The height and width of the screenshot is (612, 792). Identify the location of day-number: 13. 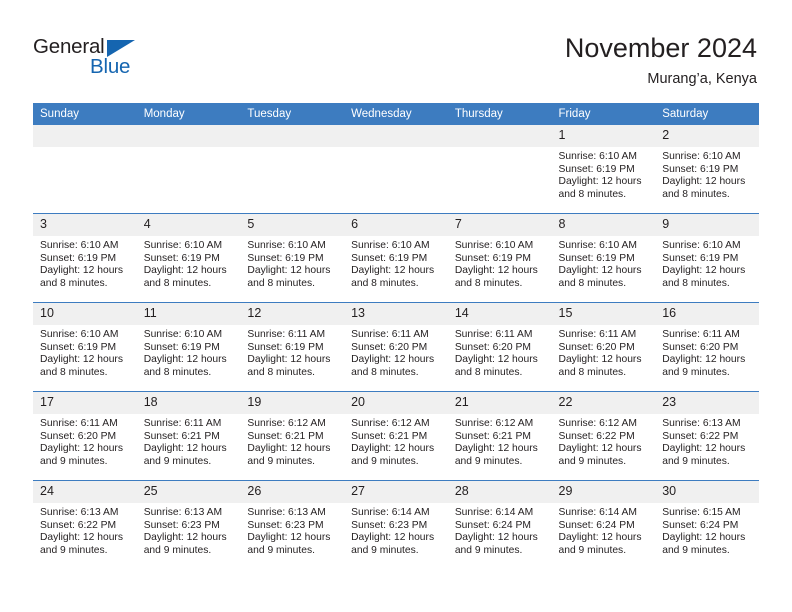
(396, 314).